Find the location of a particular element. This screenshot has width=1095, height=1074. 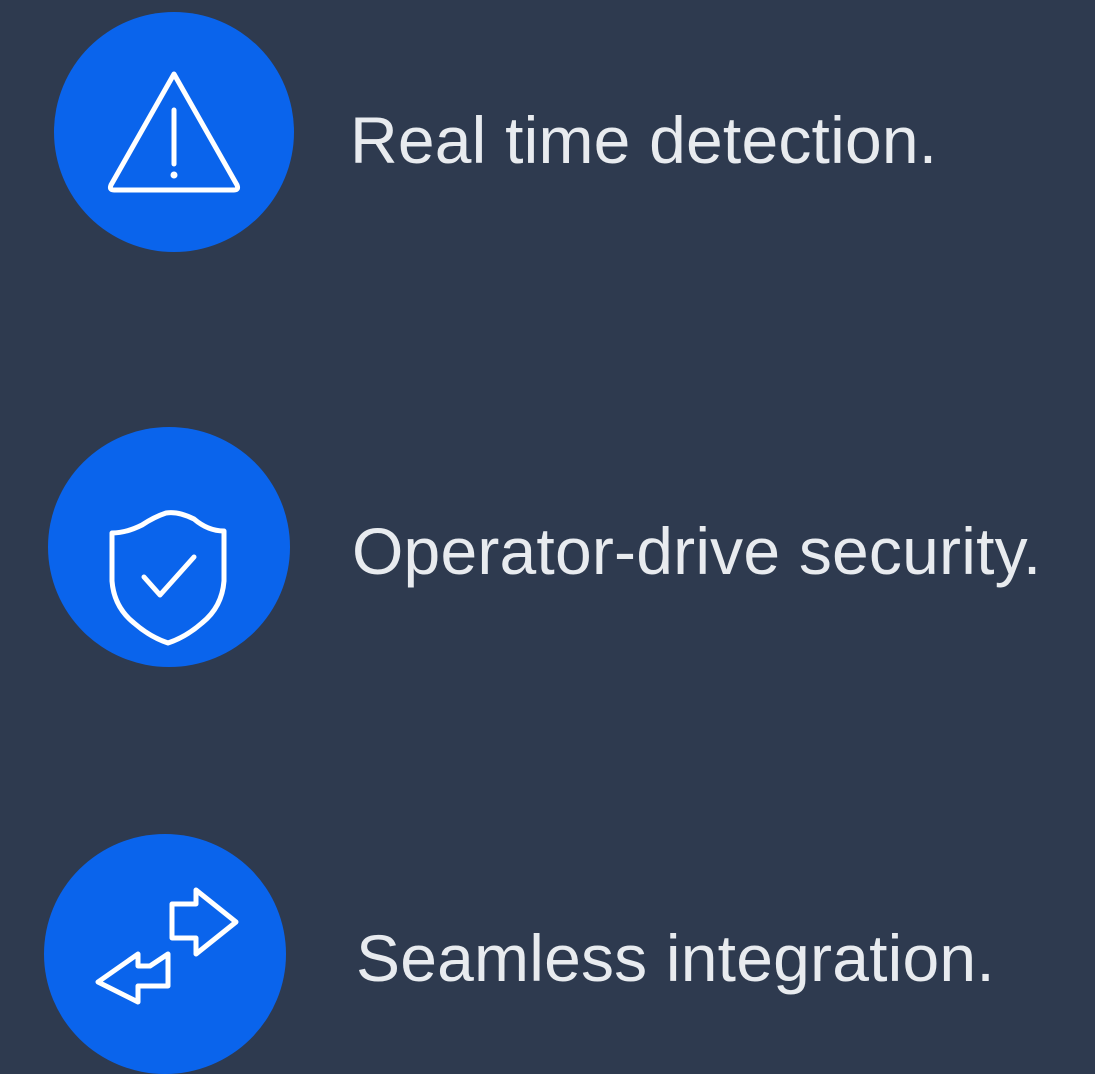

feature-label: Operator-drive security. is located at coordinates (697, 551).